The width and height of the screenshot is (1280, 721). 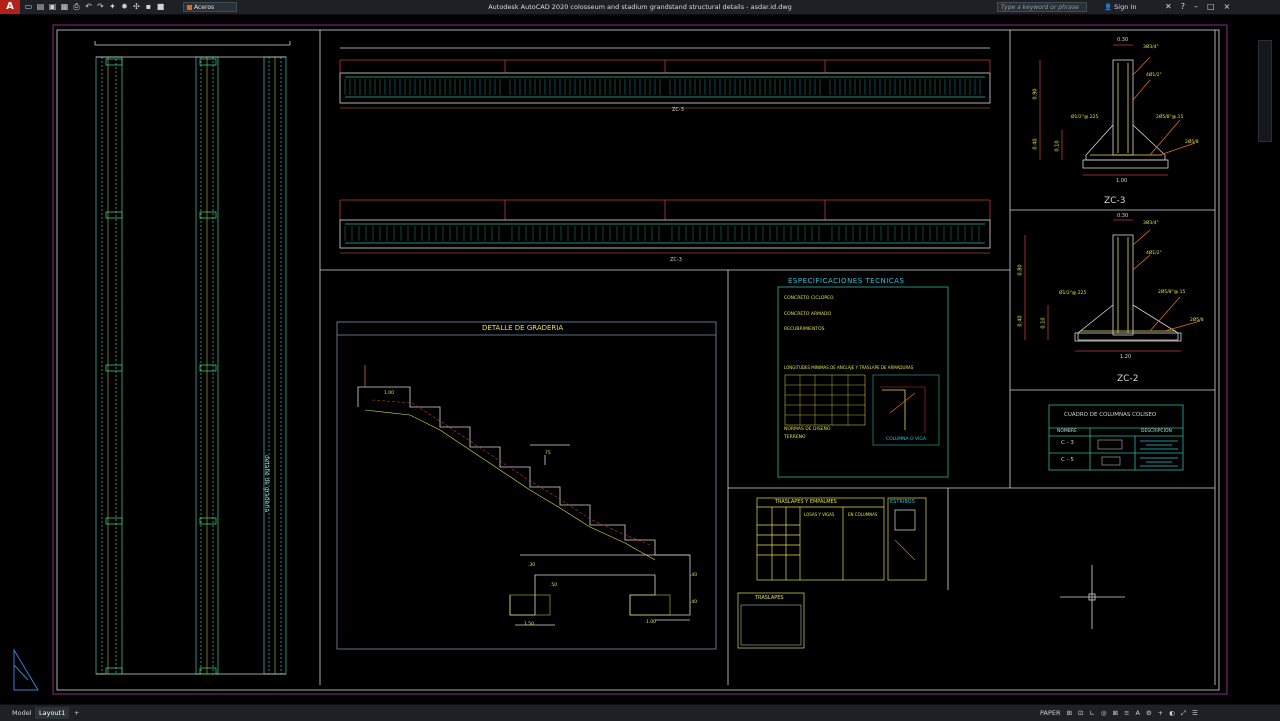 I want to click on open-icon: ▤, so click(x=40, y=6).